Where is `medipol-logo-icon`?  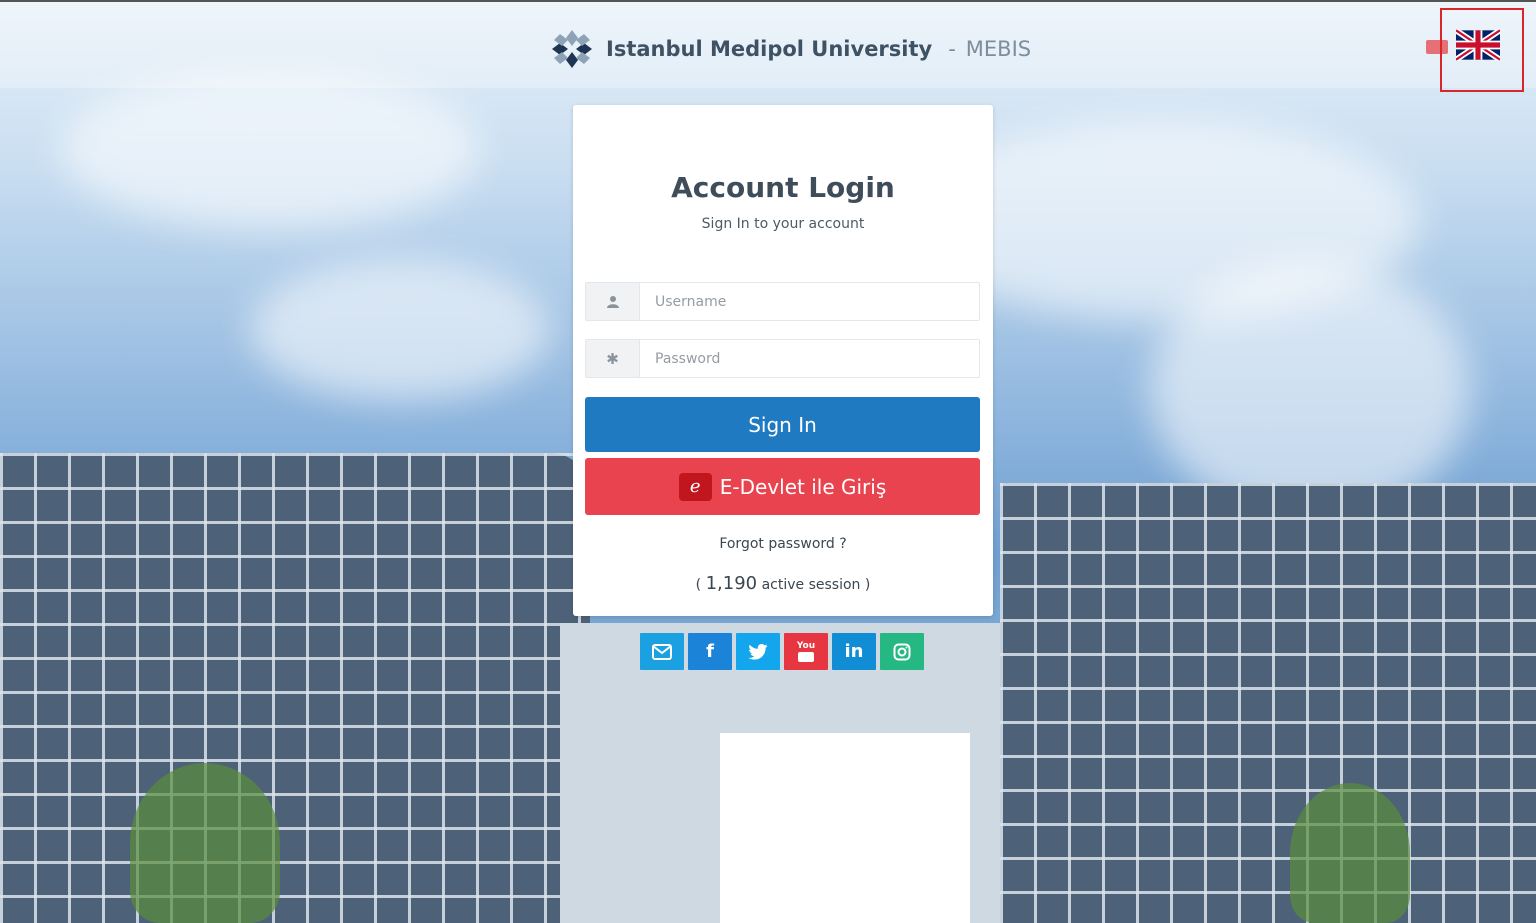
medipol-logo-icon is located at coordinates (572, 49).